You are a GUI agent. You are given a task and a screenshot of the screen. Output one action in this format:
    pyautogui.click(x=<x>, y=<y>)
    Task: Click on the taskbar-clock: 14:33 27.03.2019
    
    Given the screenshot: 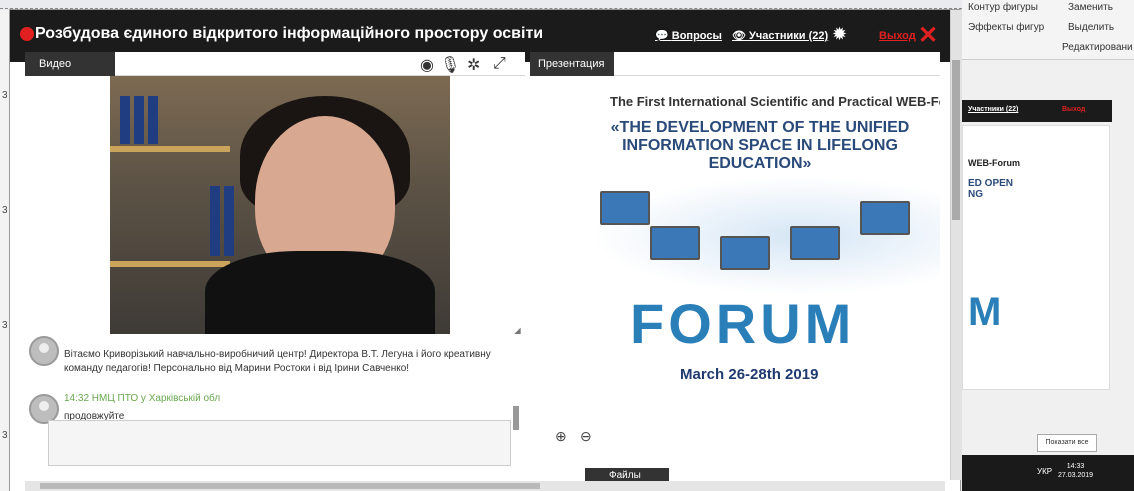 What is the action you would take?
    pyautogui.click(x=1075, y=471)
    